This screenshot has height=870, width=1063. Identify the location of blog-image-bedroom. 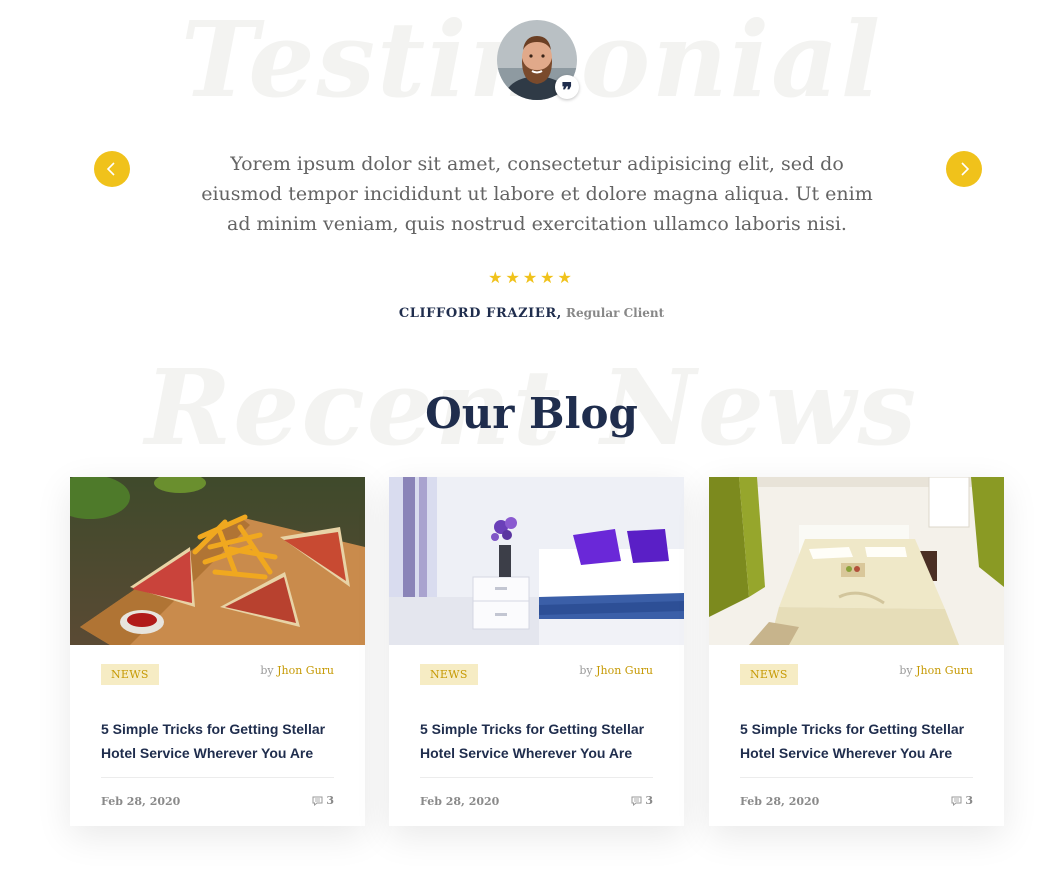
(536, 561).